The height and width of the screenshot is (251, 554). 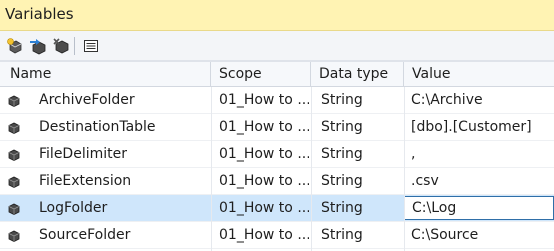 I want to click on move-variable-icon, so click(x=38, y=46).